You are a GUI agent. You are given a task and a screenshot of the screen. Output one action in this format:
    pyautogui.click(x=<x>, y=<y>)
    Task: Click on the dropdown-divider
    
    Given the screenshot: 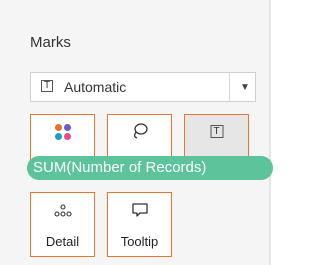 What is the action you would take?
    pyautogui.click(x=229, y=87)
    